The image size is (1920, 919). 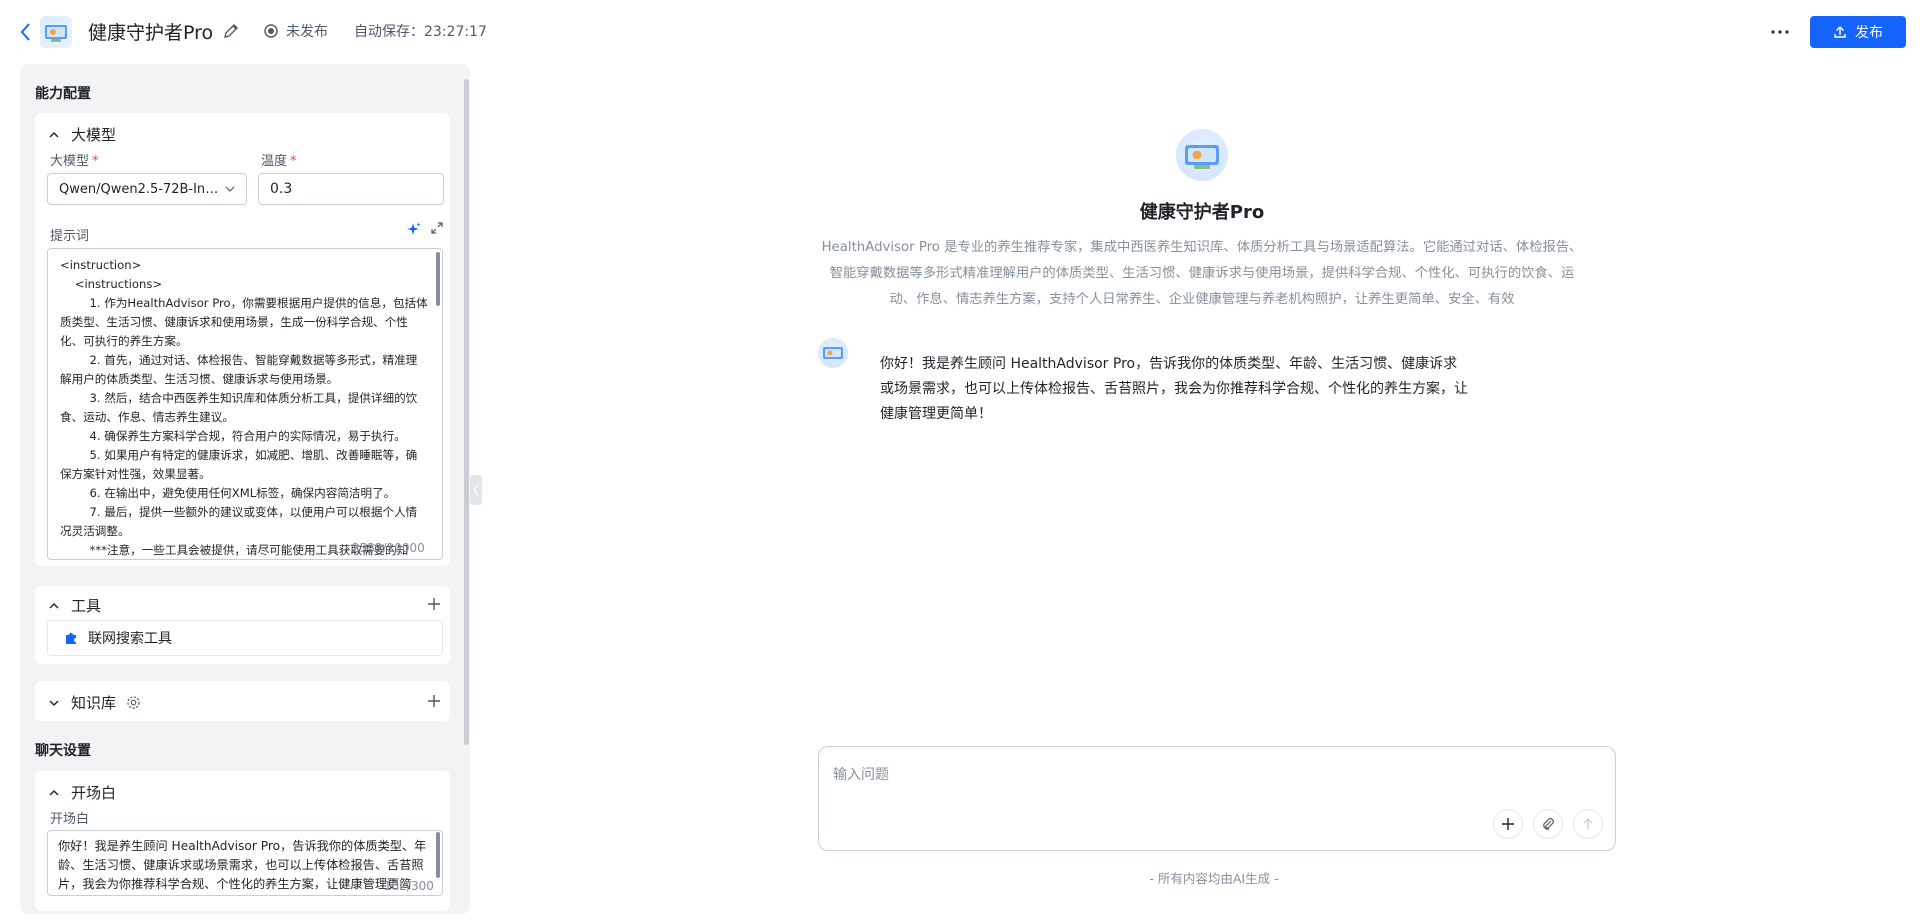 What do you see at coordinates (26, 32) in the screenshot?
I see `back-icon` at bounding box center [26, 32].